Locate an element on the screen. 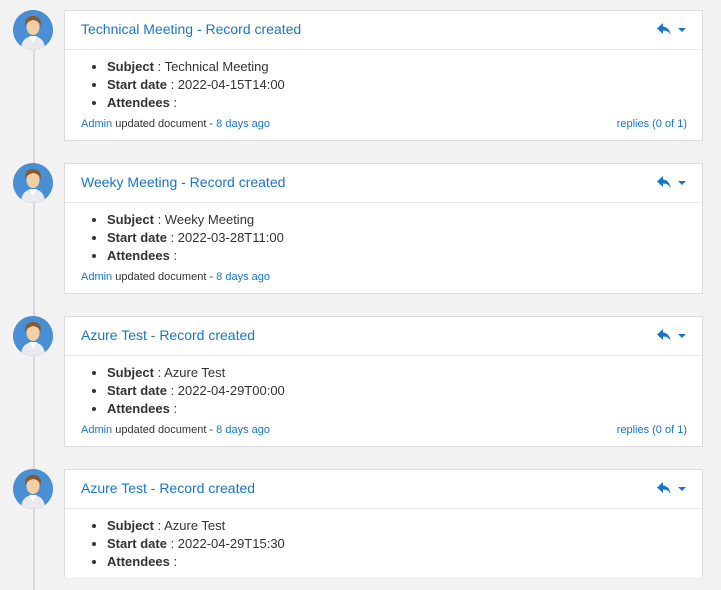 Image resolution: width=721 pixels, height=590 pixels. card-header: Weeky Meeting - Record created is located at coordinates (383, 183).